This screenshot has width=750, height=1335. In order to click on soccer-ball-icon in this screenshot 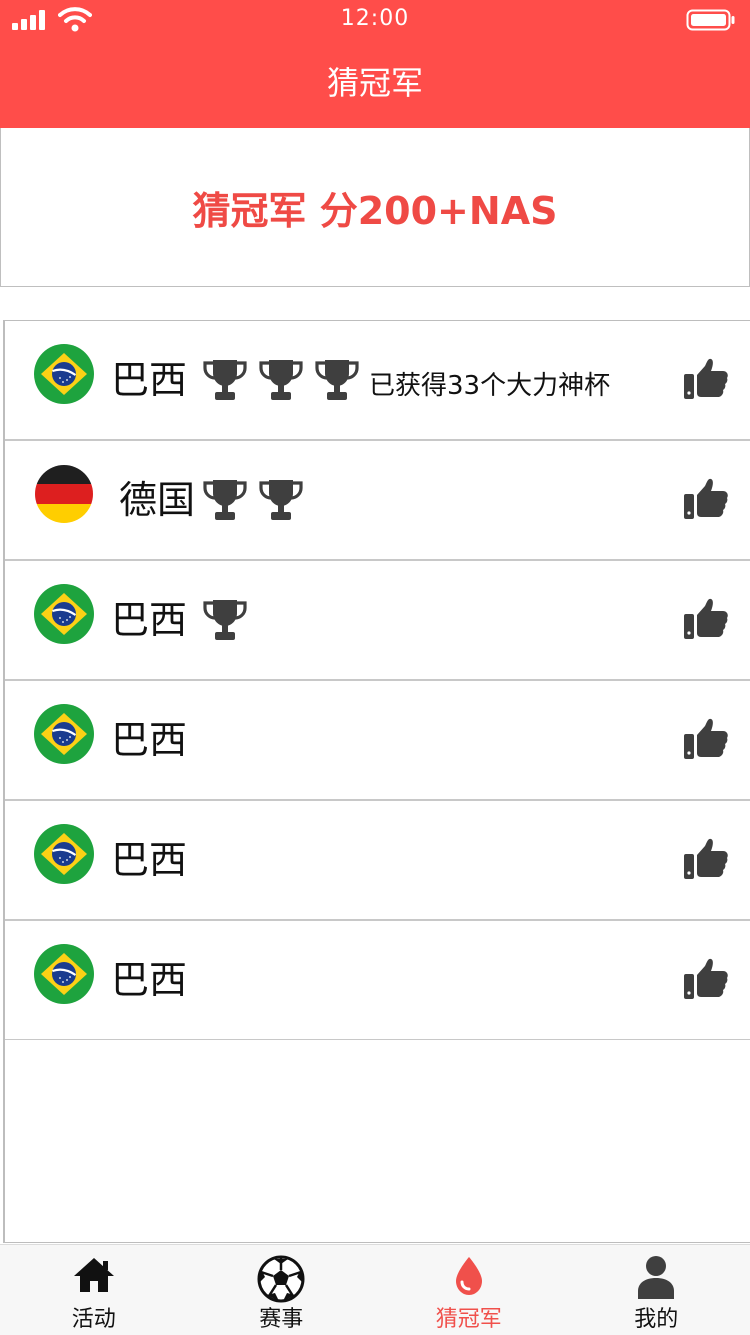, I will do `click(281, 1279)`.